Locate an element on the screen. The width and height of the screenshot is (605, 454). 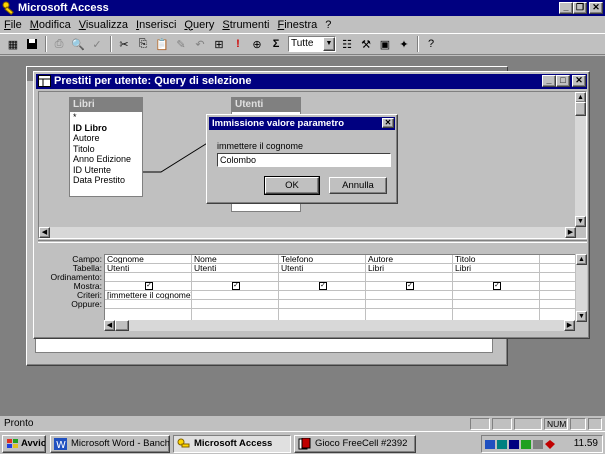
grid-vscroll: ▲ ▼ is located at coordinates (581, 288).